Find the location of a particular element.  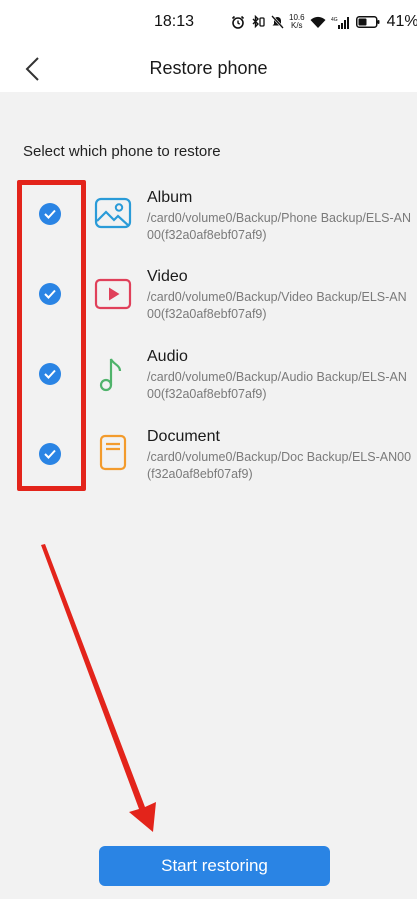

page-title: Restore phone is located at coordinates (208, 68).